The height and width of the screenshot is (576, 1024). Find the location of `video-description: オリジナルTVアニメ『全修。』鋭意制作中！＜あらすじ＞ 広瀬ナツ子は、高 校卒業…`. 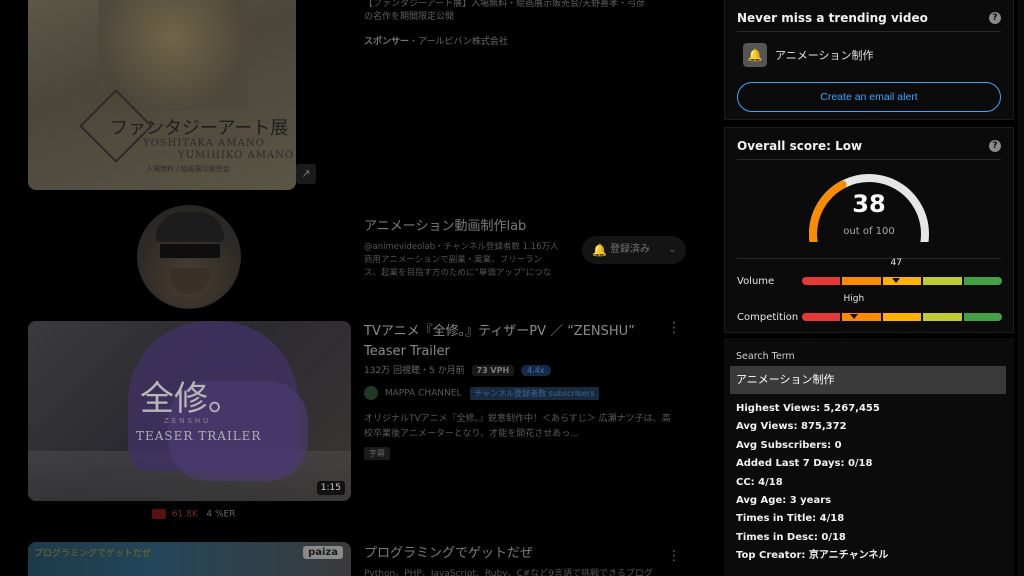

video-description: オリジナルTVアニメ『全修。』鋭意制作中！＜あらすじ＞ 広瀬ナツ子は、高 校卒業… is located at coordinates (517, 426).